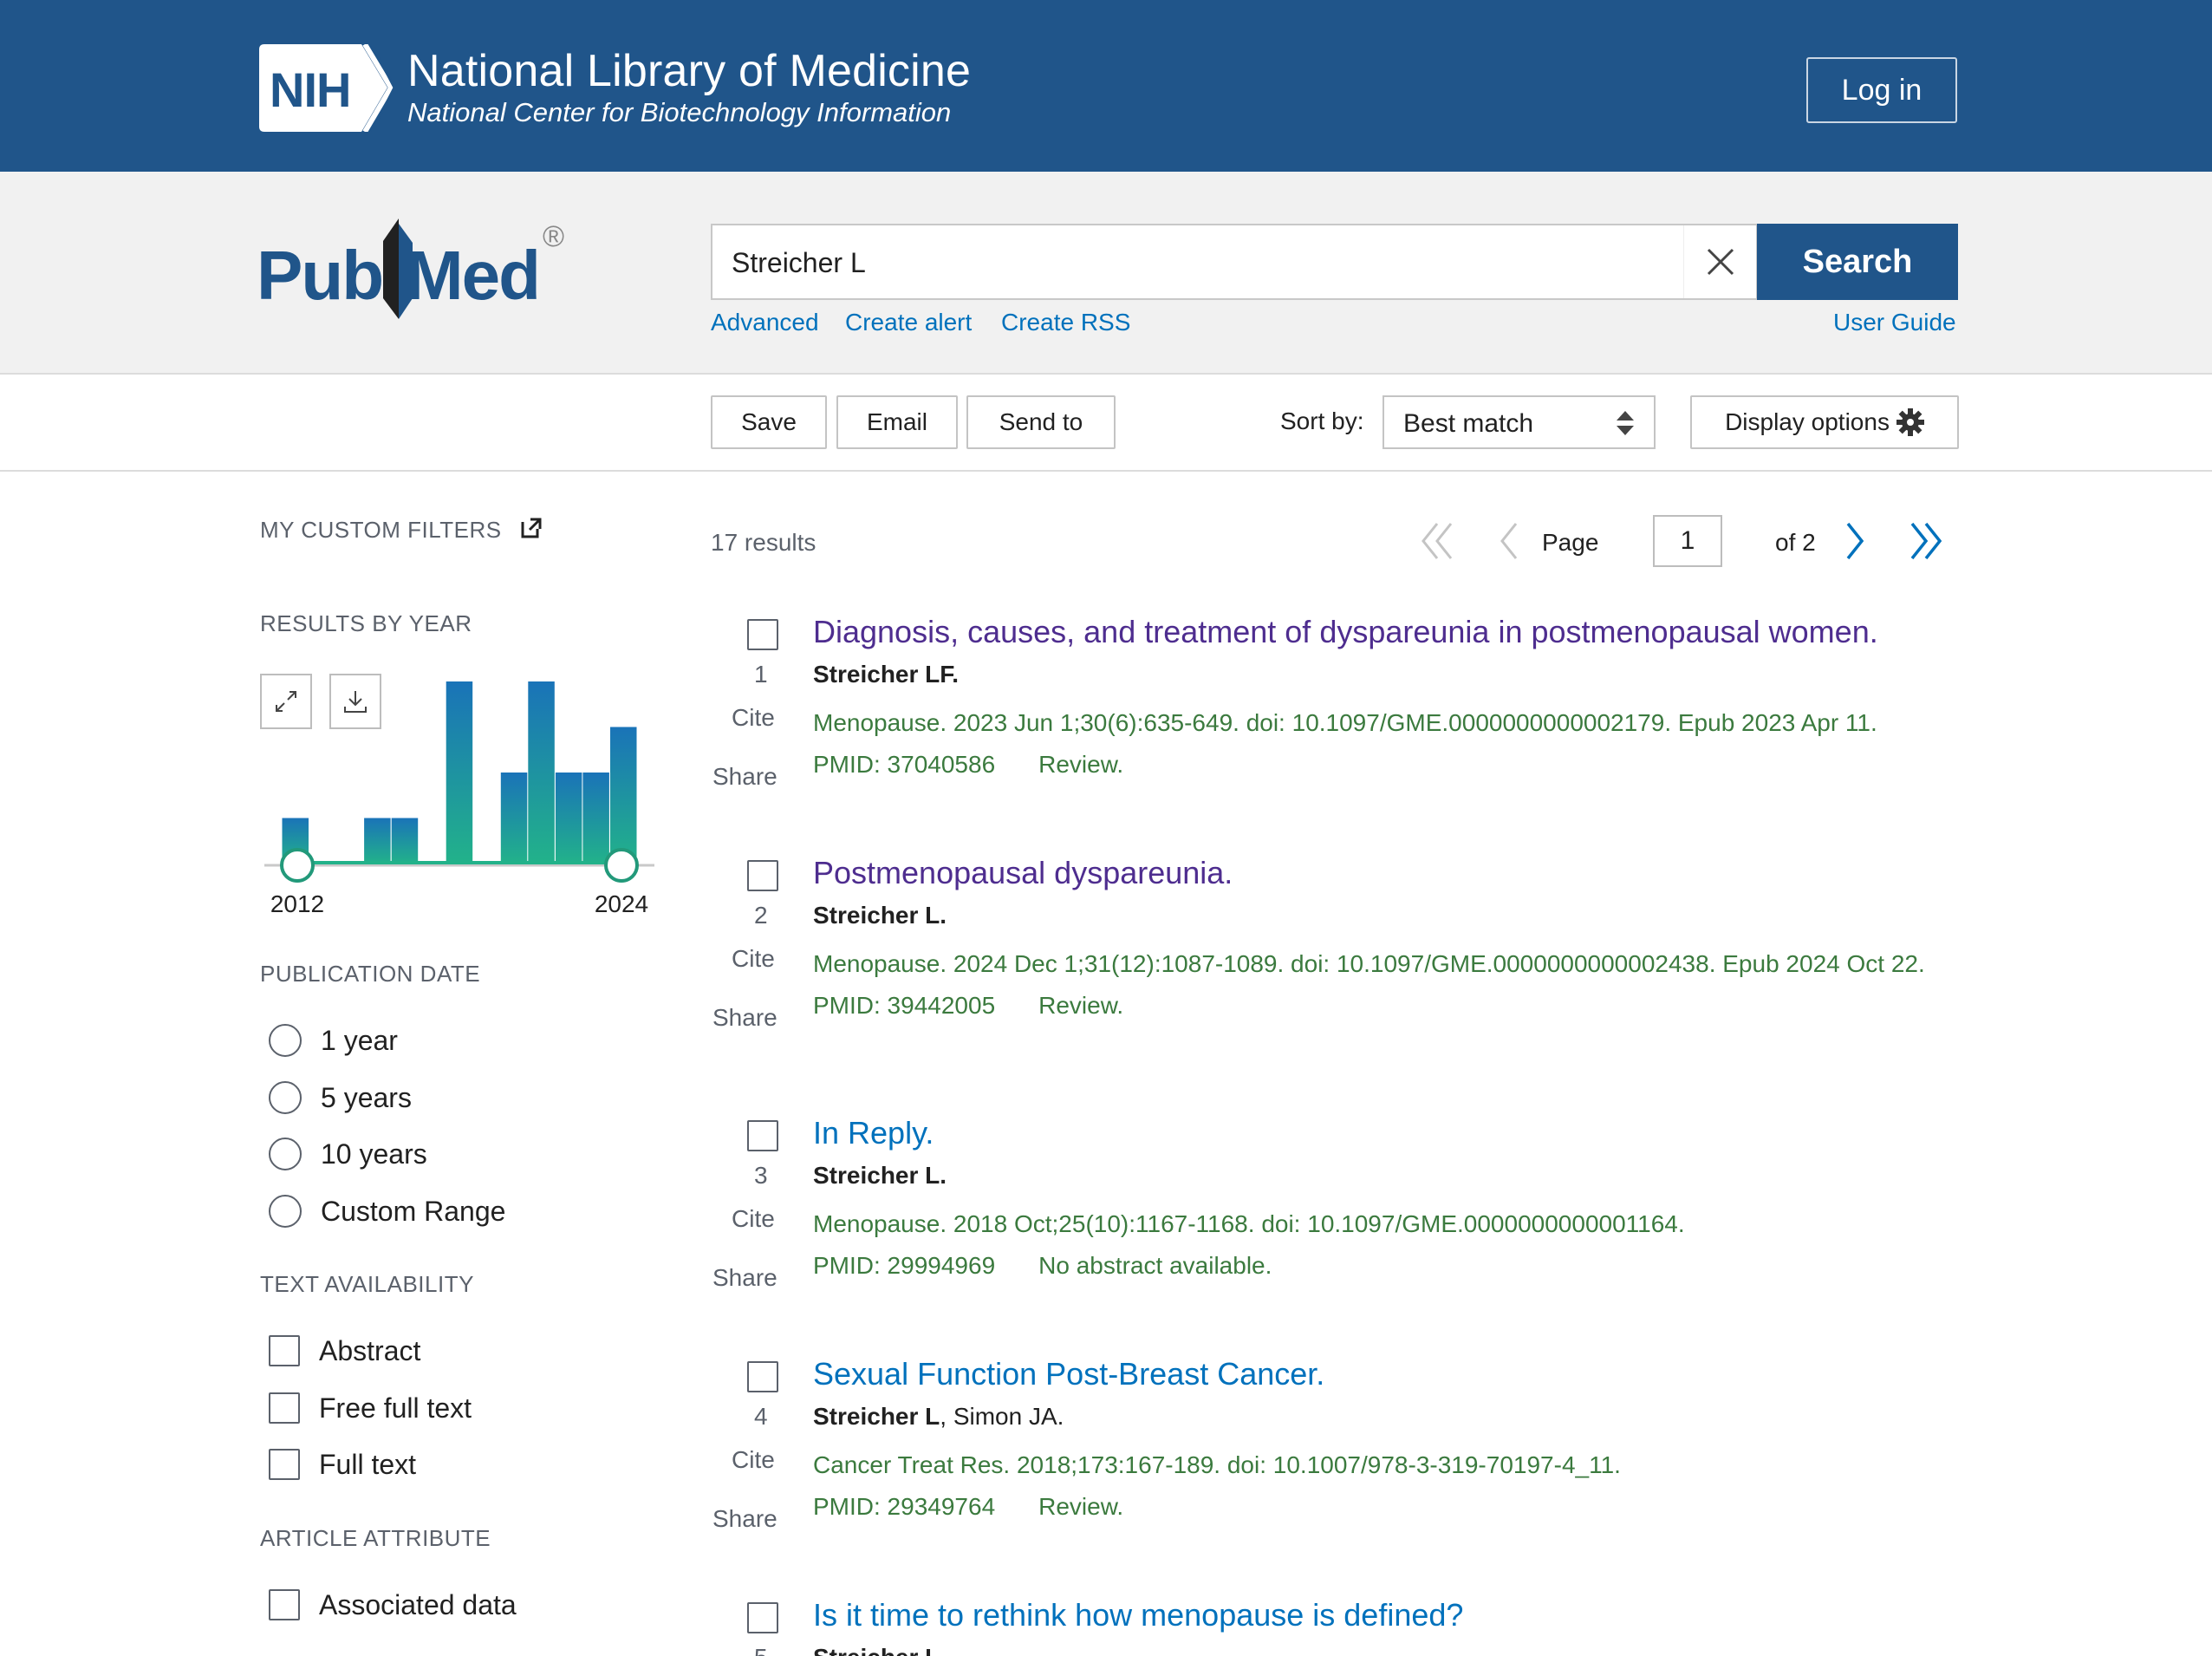 The image size is (2212, 1656). What do you see at coordinates (1720, 261) in the screenshot?
I see `clear-search-button` at bounding box center [1720, 261].